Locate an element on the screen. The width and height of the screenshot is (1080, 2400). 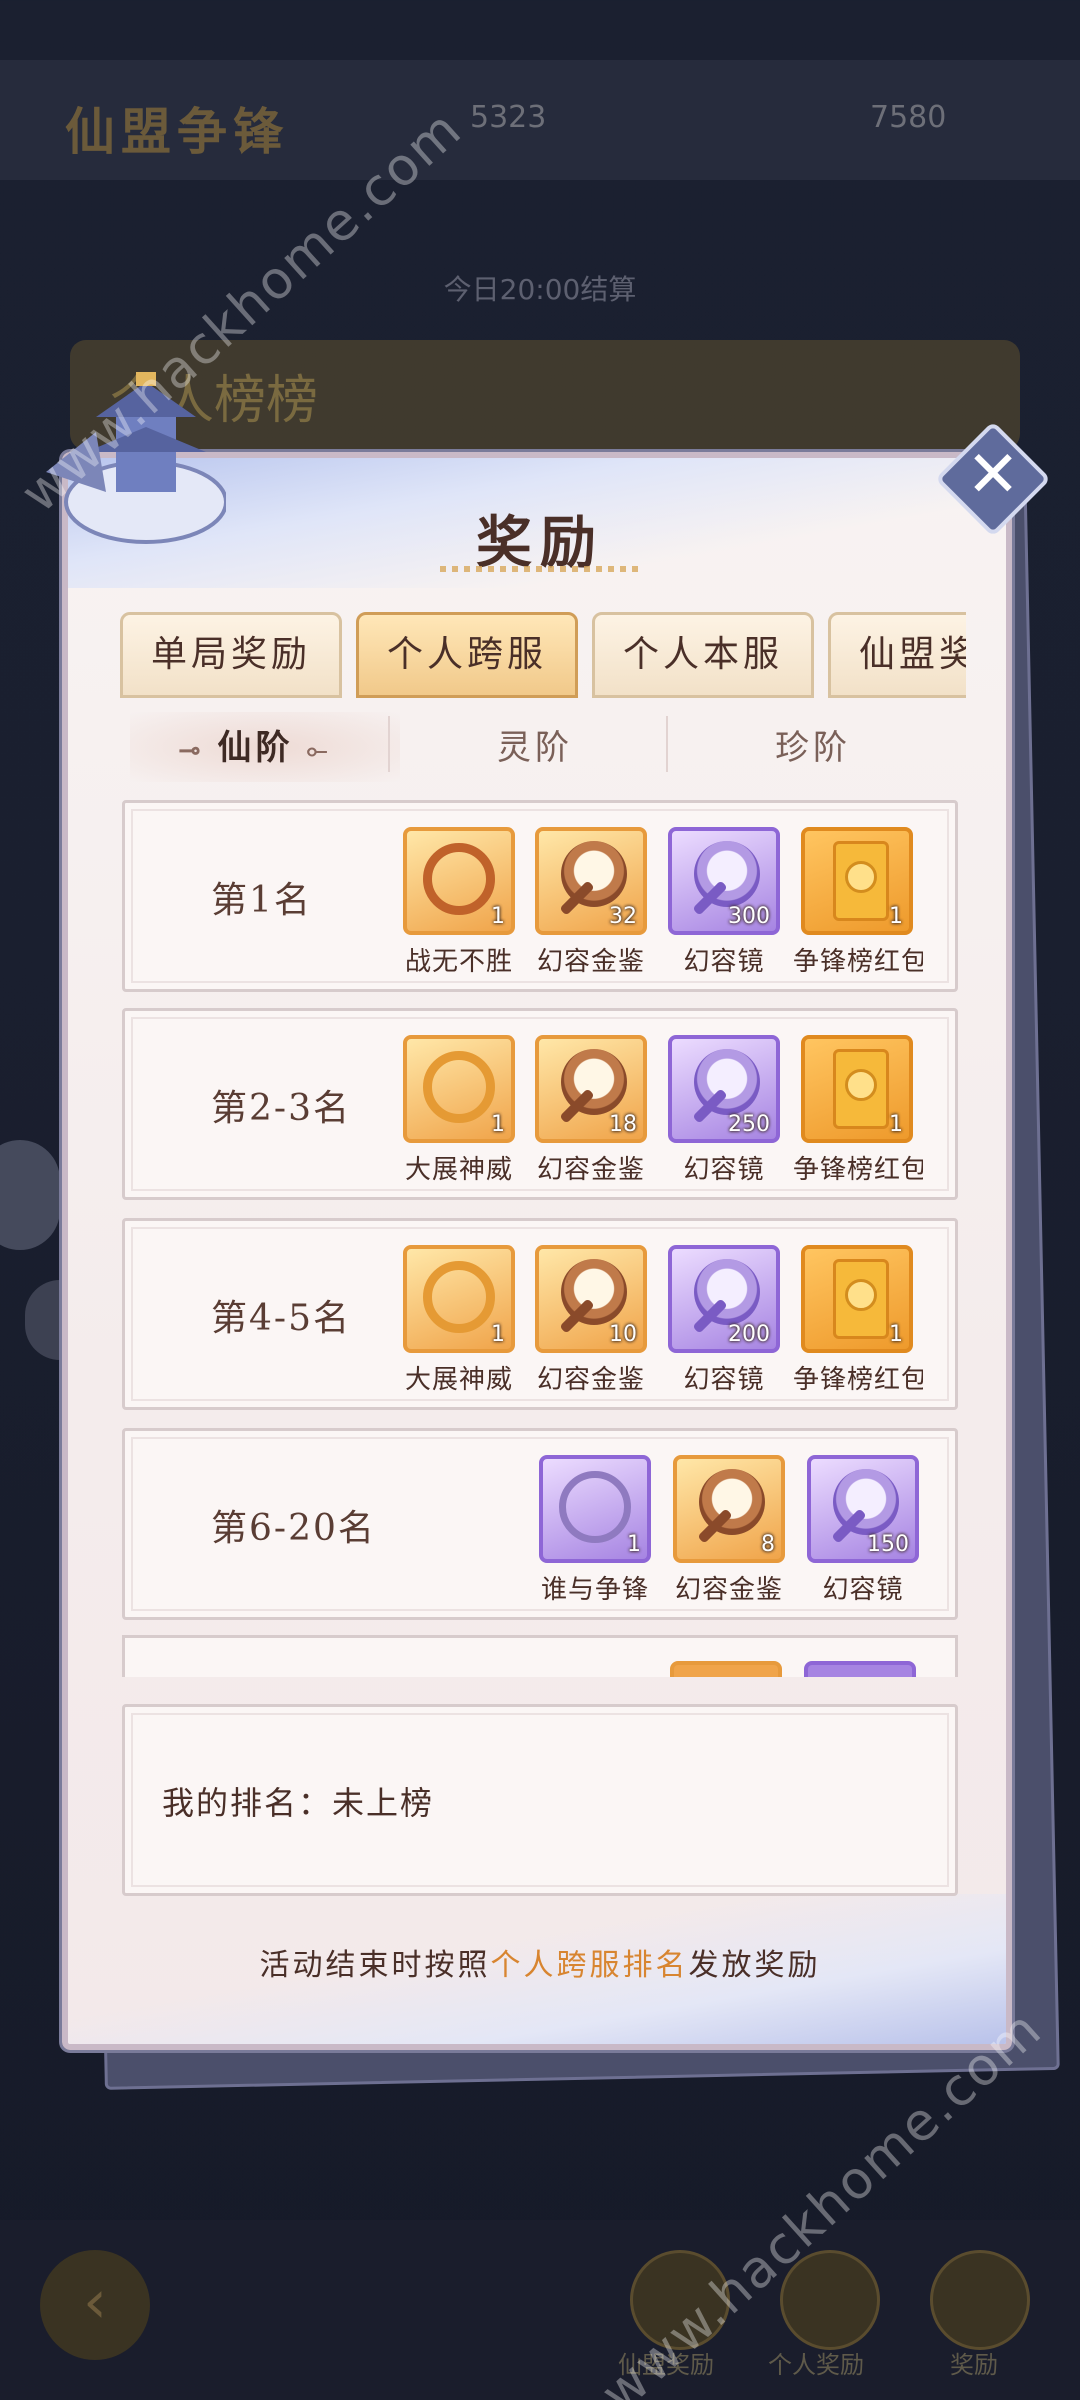
my-rank-value: 未上榜 is located at coordinates (383, 1803).